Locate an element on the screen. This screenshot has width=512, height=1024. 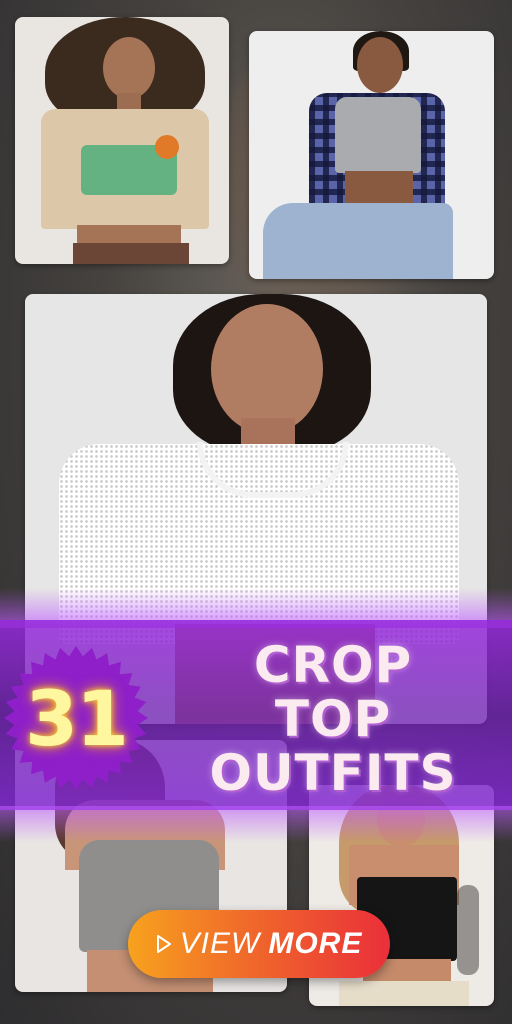
view-label: VIEW is located at coordinates (220, 943).